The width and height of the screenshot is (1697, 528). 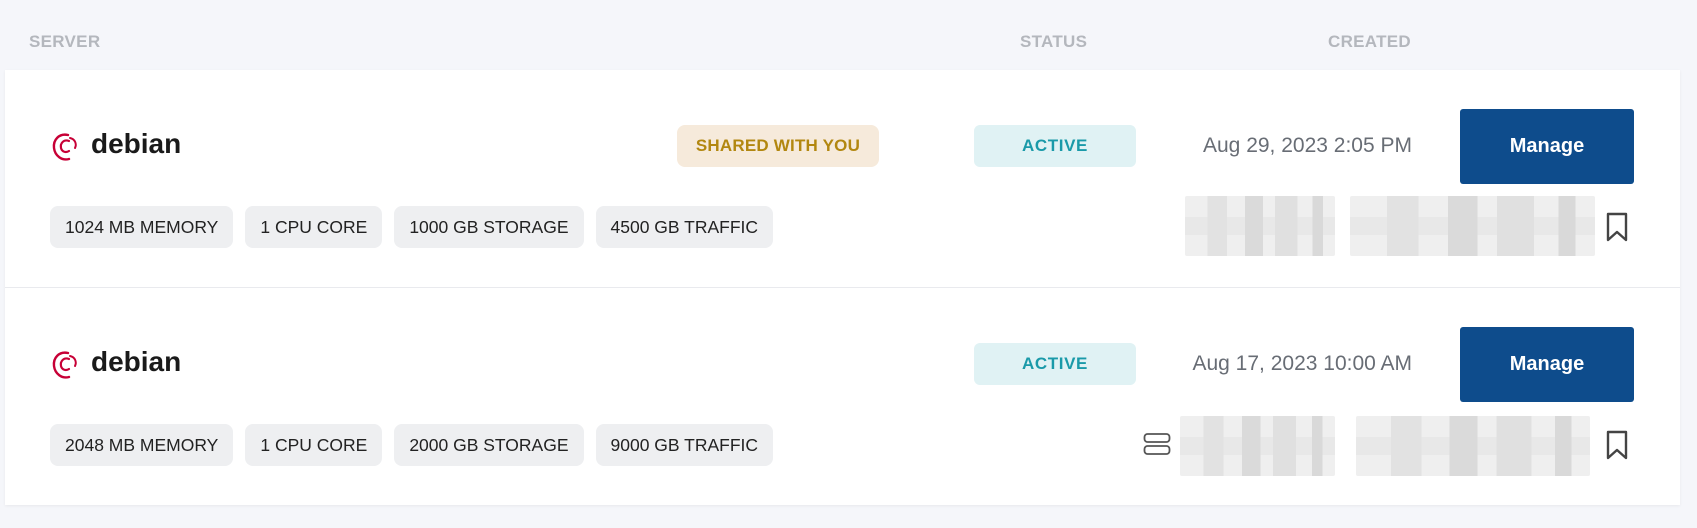 I want to click on column-header-created: CREATED, so click(x=1370, y=41).